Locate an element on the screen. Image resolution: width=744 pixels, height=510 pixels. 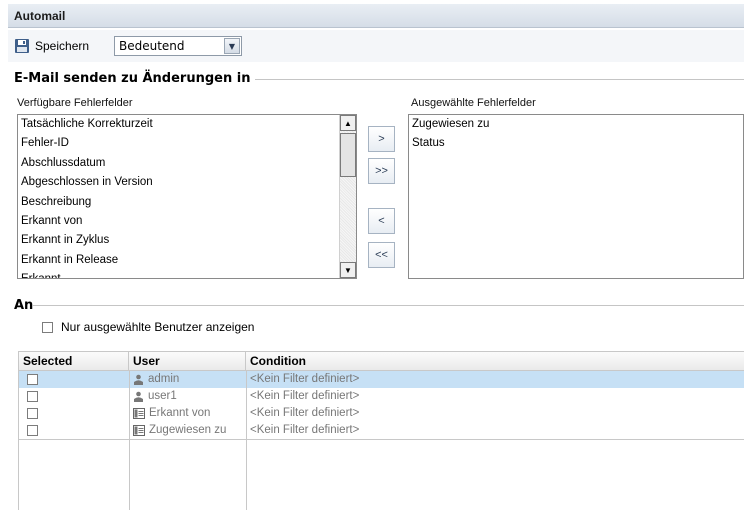
list-item: Zugewiesen zu is located at coordinates (576, 124).